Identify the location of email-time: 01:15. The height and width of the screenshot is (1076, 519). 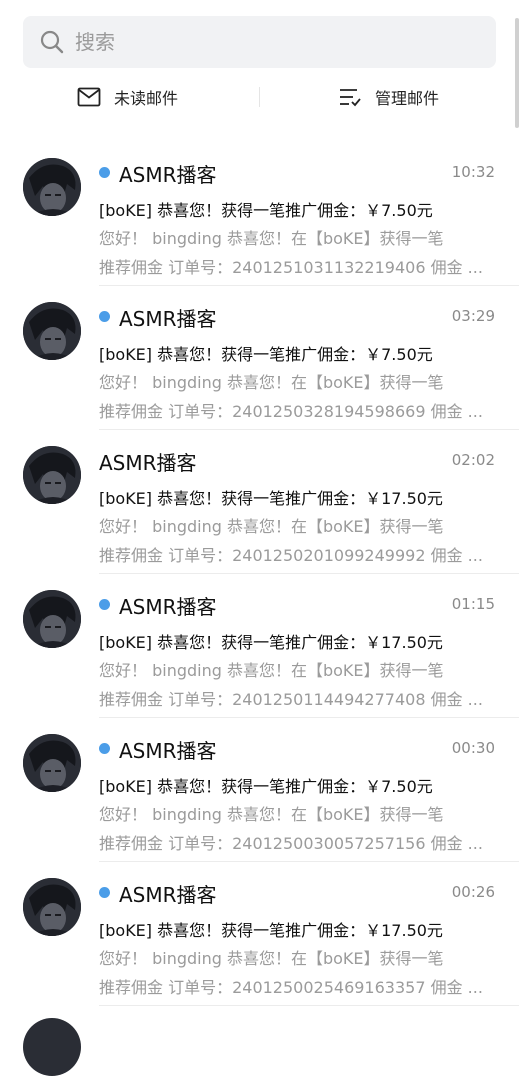
(473, 604).